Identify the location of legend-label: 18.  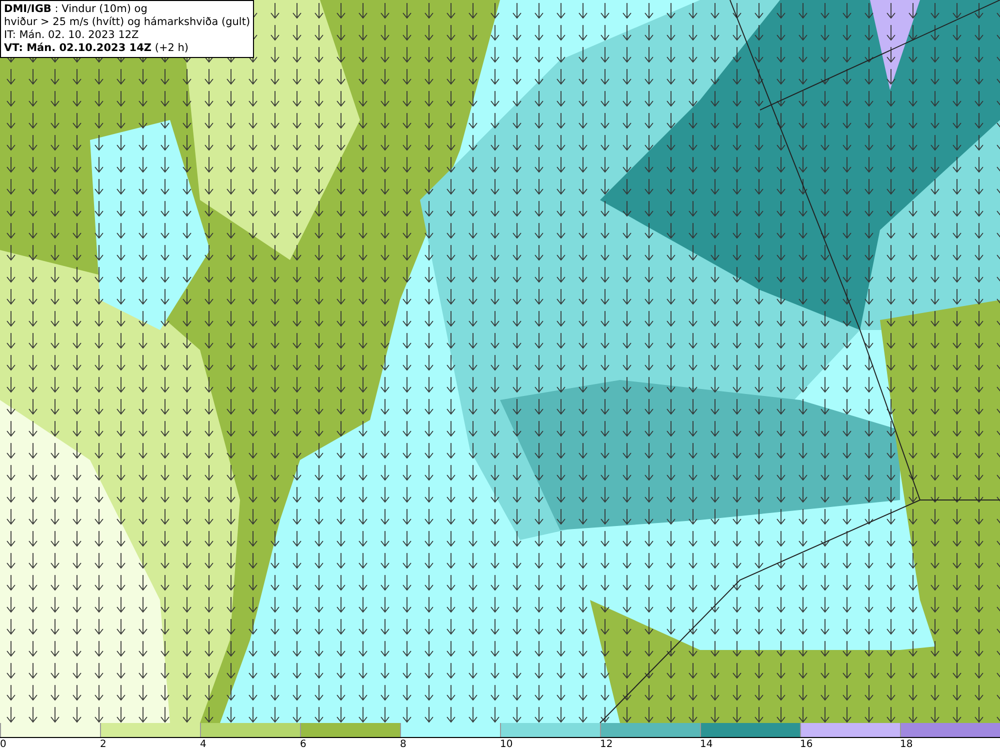
(907, 745).